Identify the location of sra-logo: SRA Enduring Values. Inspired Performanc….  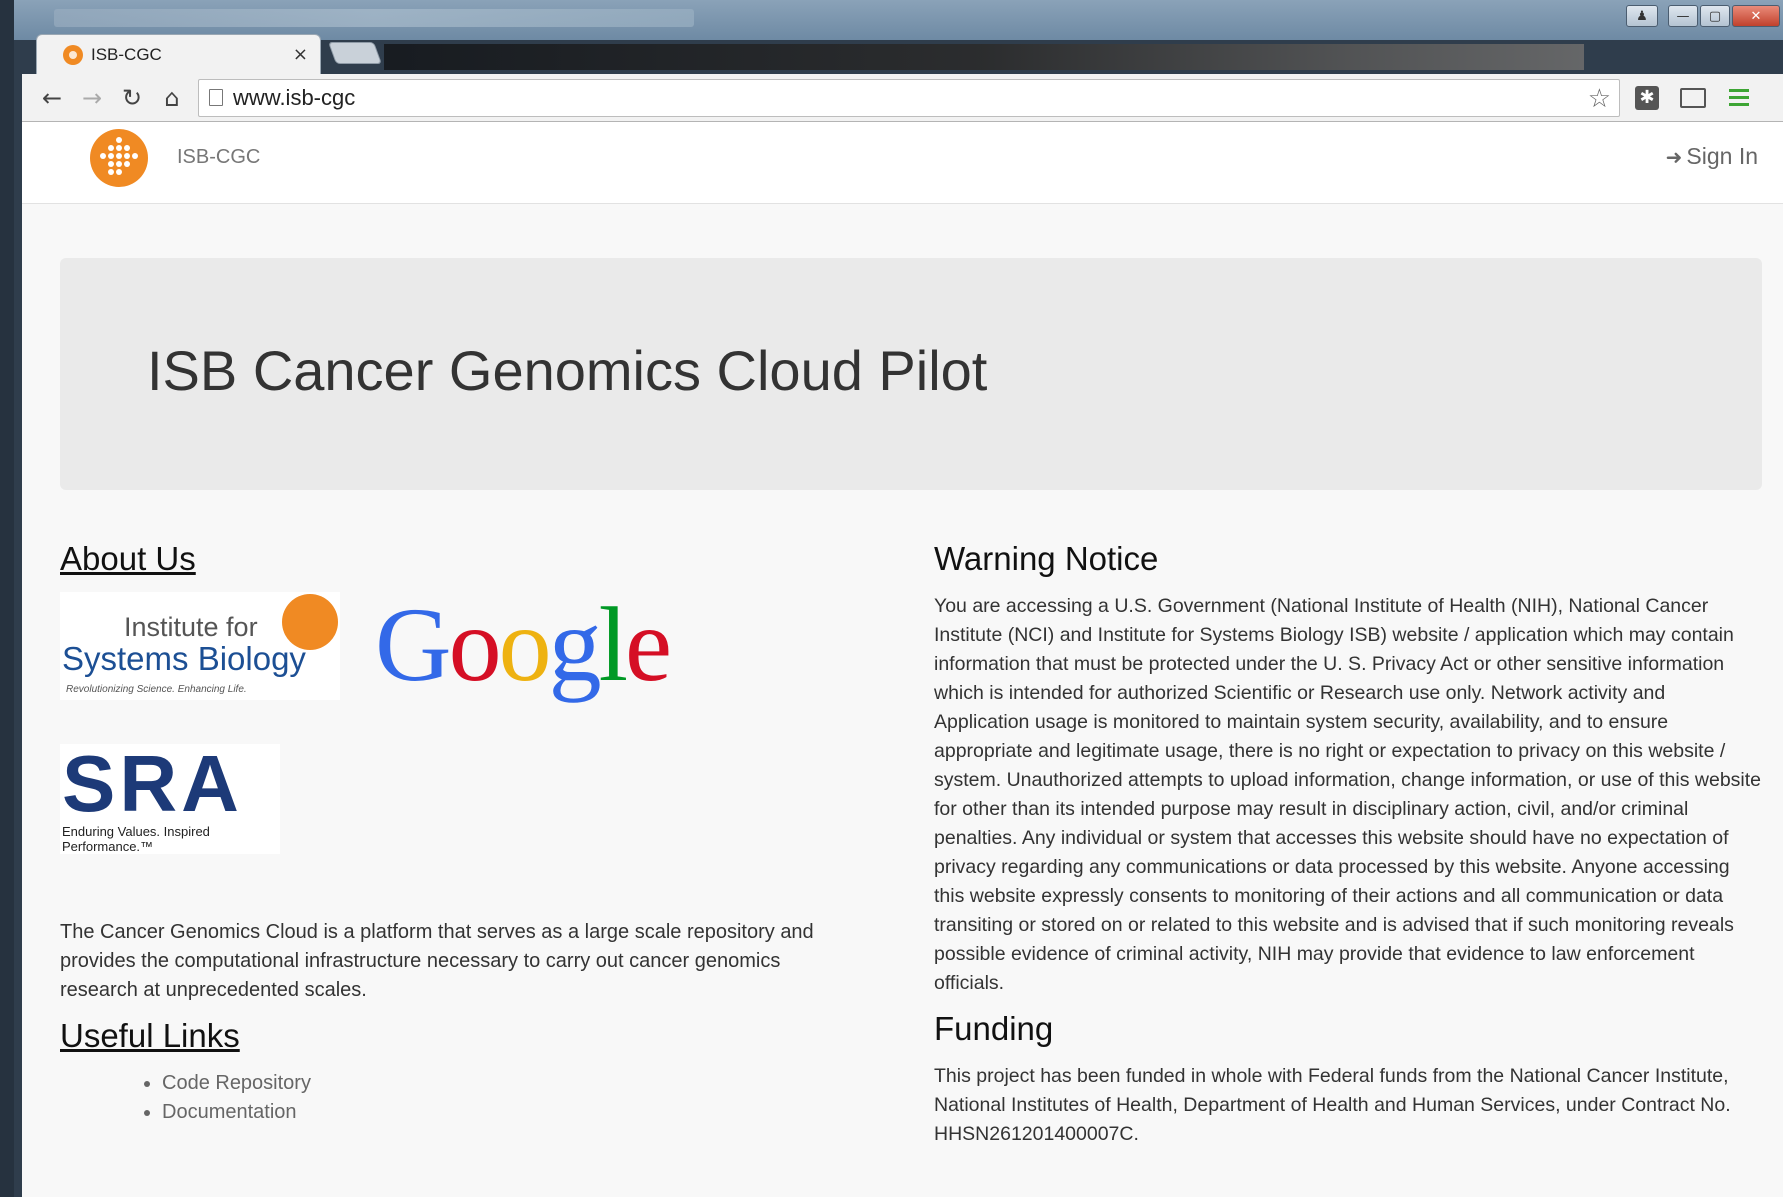
(170, 796).